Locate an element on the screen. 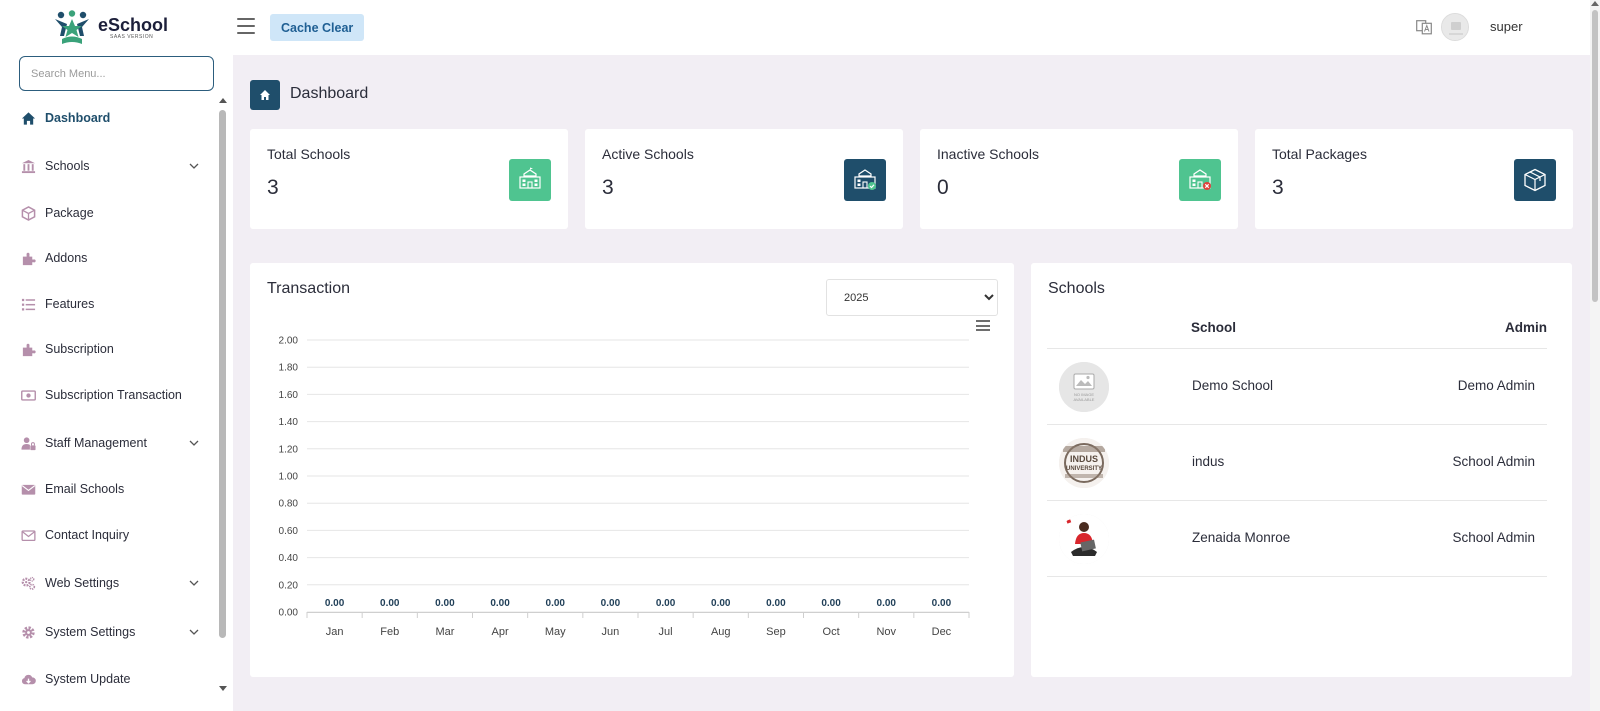 The height and width of the screenshot is (711, 1600). y-tick-label: 2.00 is located at coordinates (289, 341).